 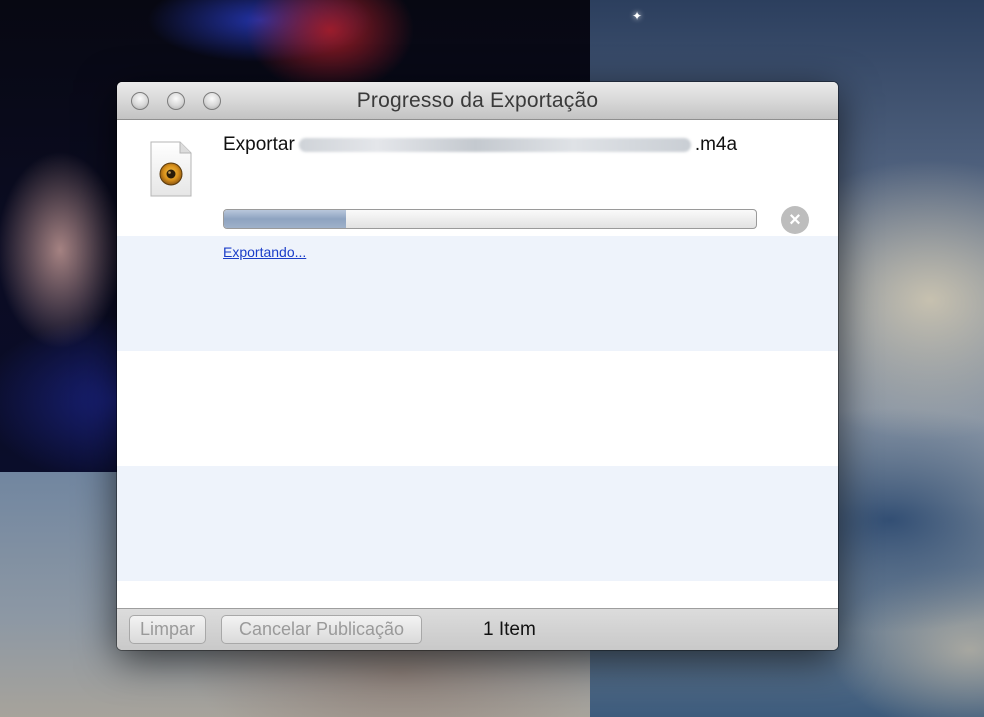 What do you see at coordinates (285, 219) in the screenshot?
I see `export-progress-fill` at bounding box center [285, 219].